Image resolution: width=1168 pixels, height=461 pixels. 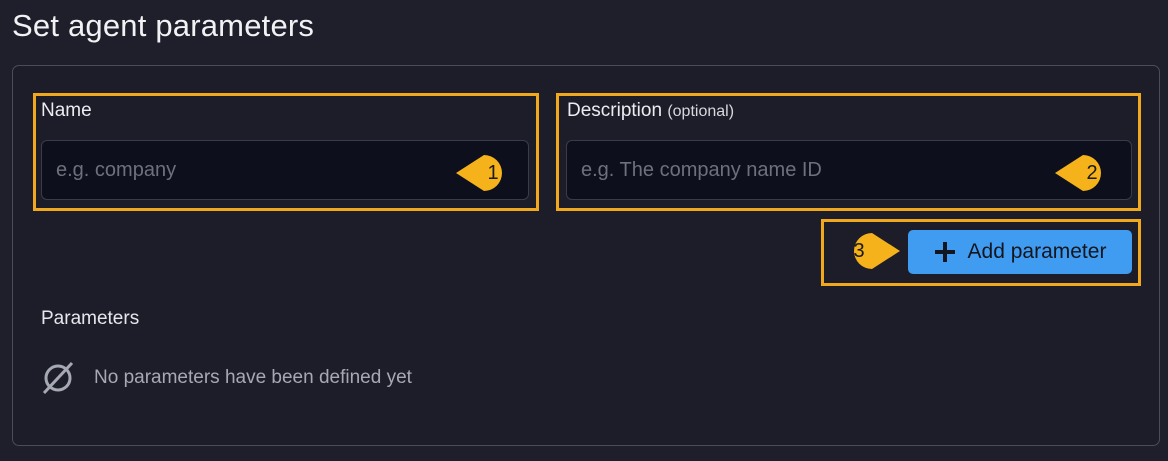 What do you see at coordinates (859, 251) in the screenshot?
I see `callout-number: 3` at bounding box center [859, 251].